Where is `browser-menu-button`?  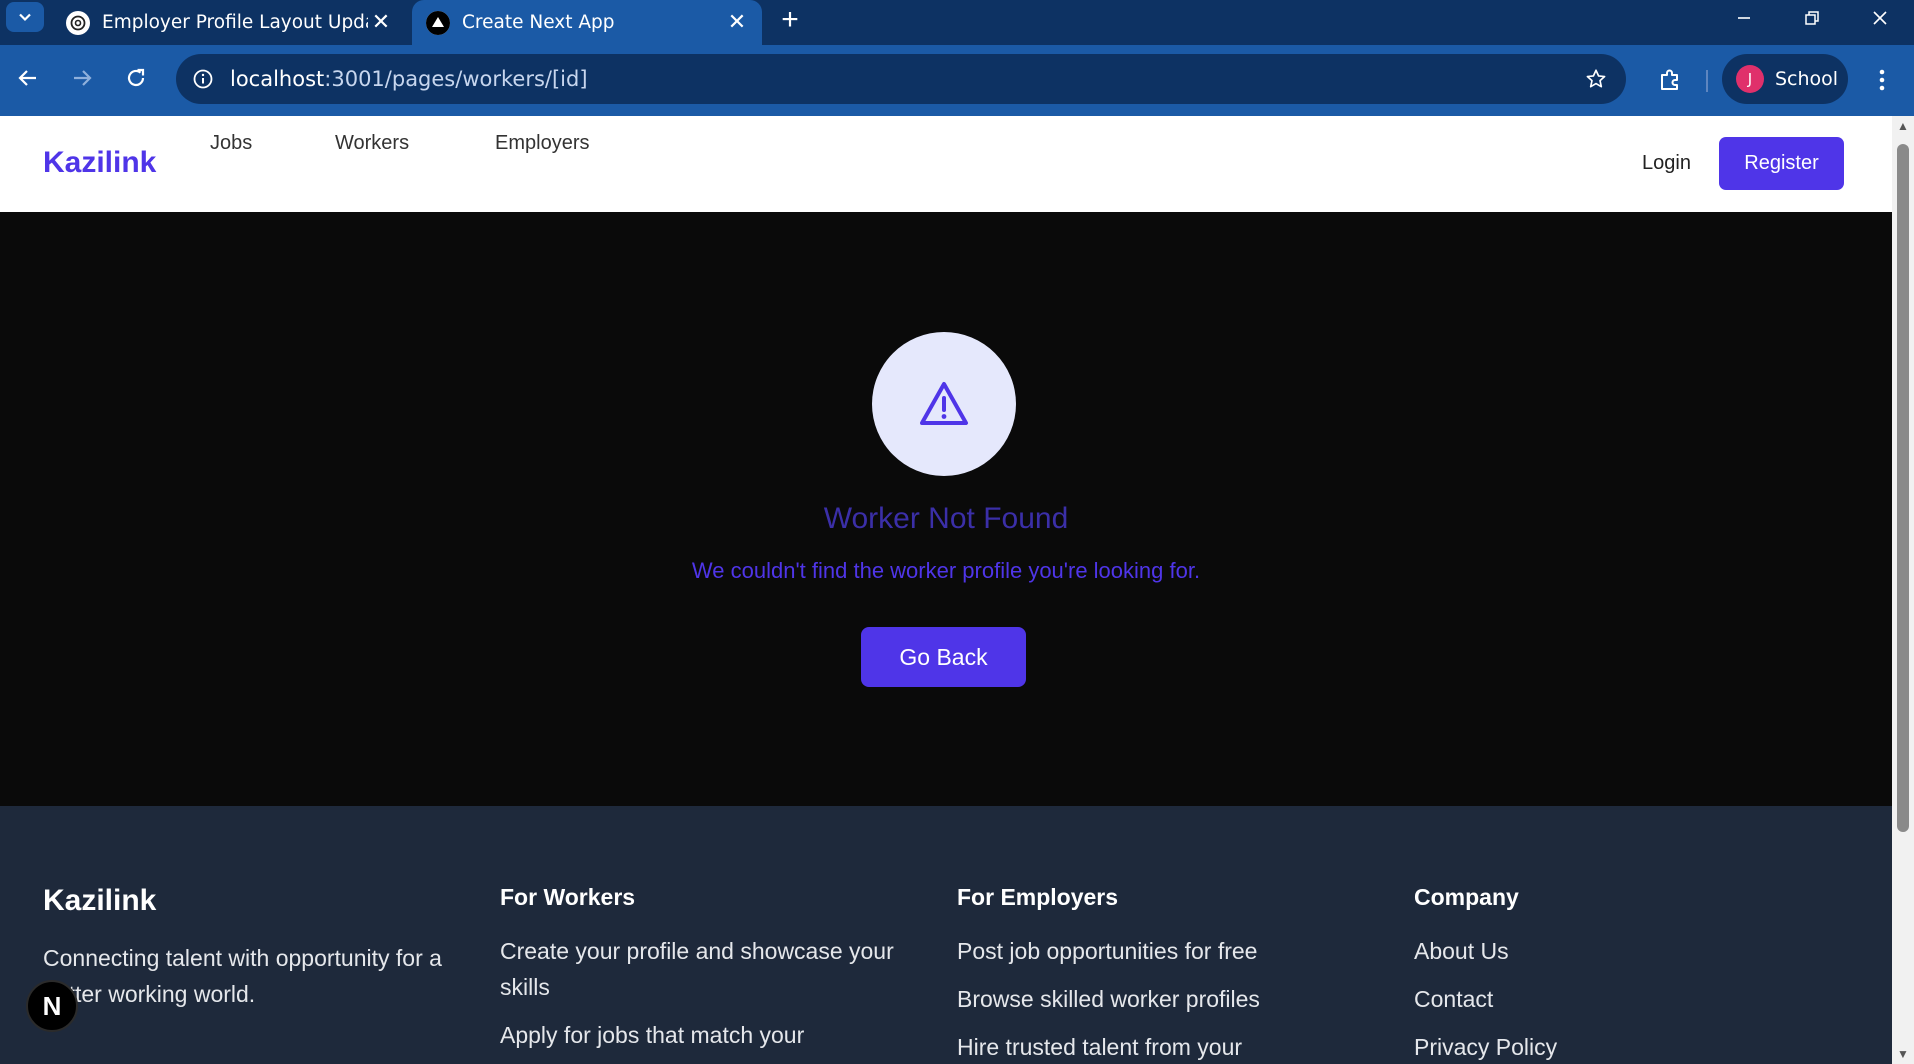
browser-menu-button is located at coordinates (1882, 80).